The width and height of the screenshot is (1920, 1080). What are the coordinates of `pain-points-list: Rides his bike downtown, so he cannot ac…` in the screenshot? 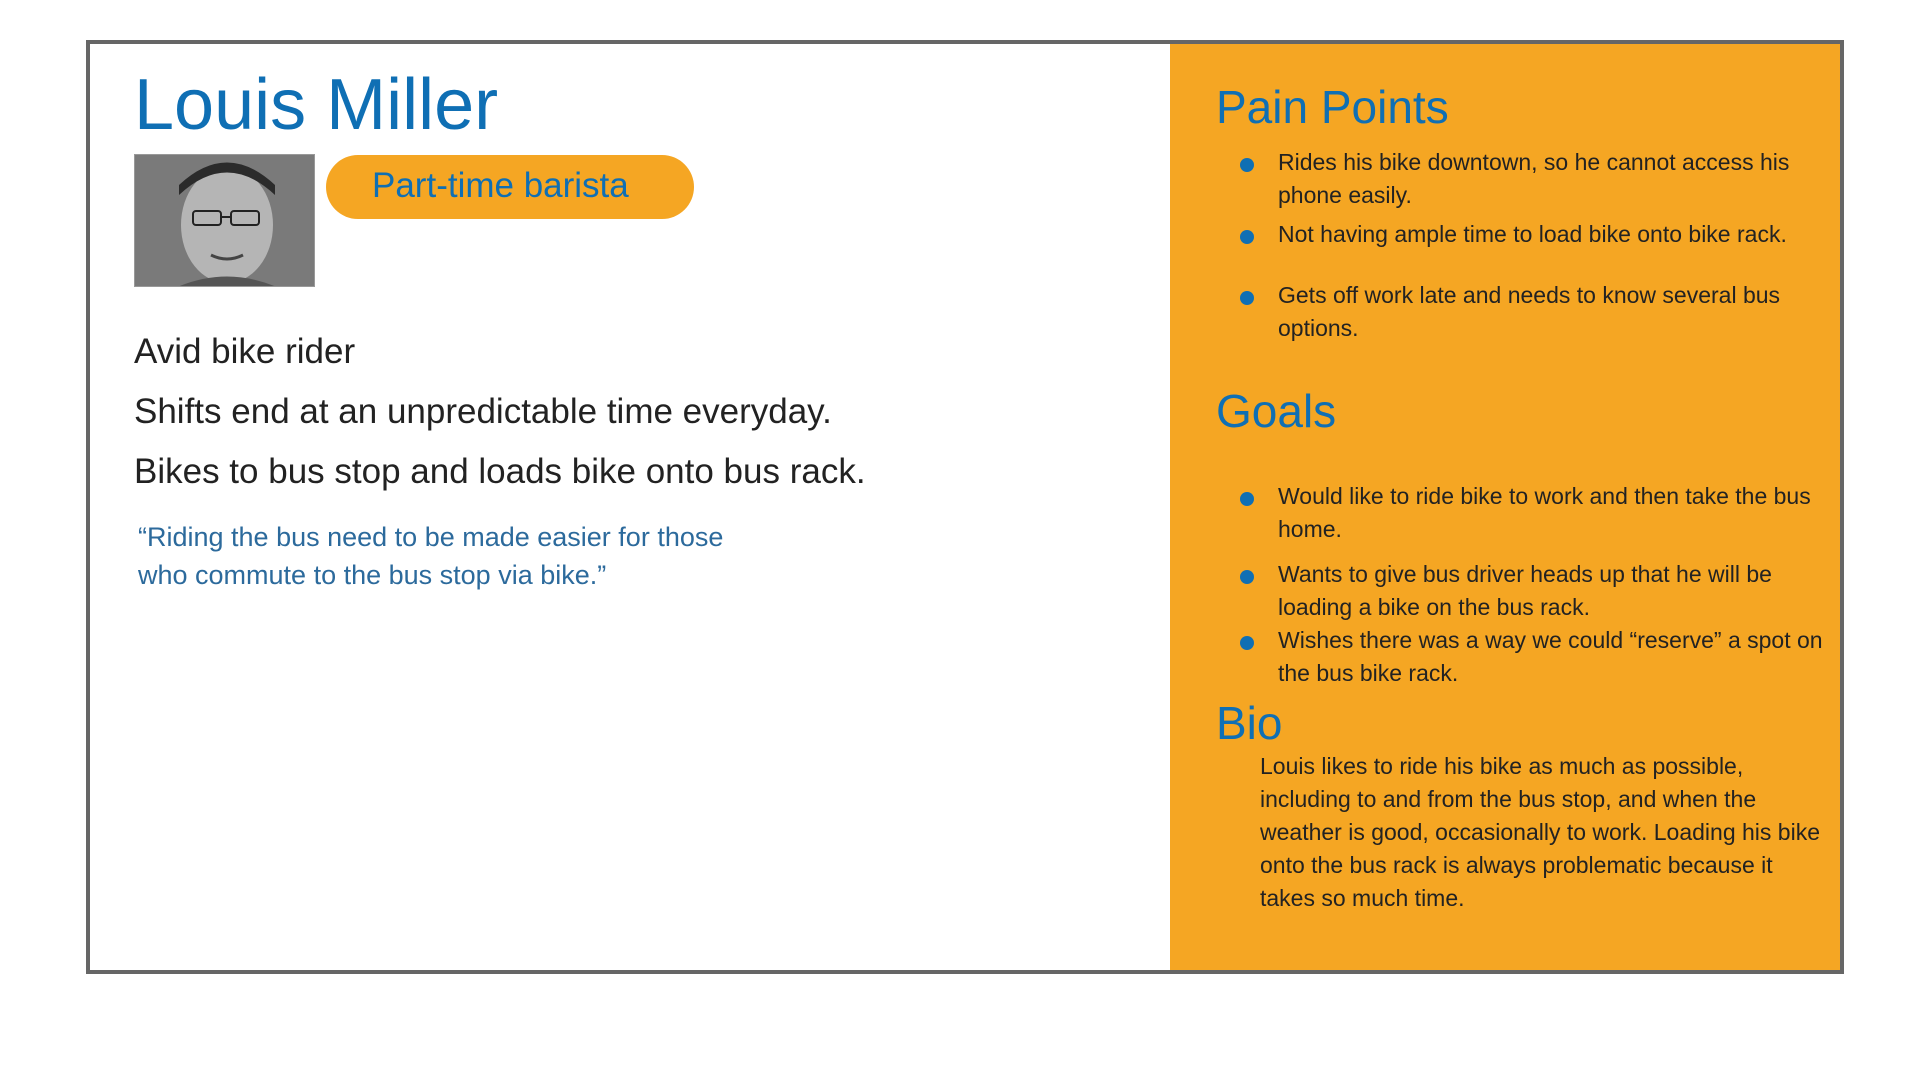 It's located at (1540, 245).